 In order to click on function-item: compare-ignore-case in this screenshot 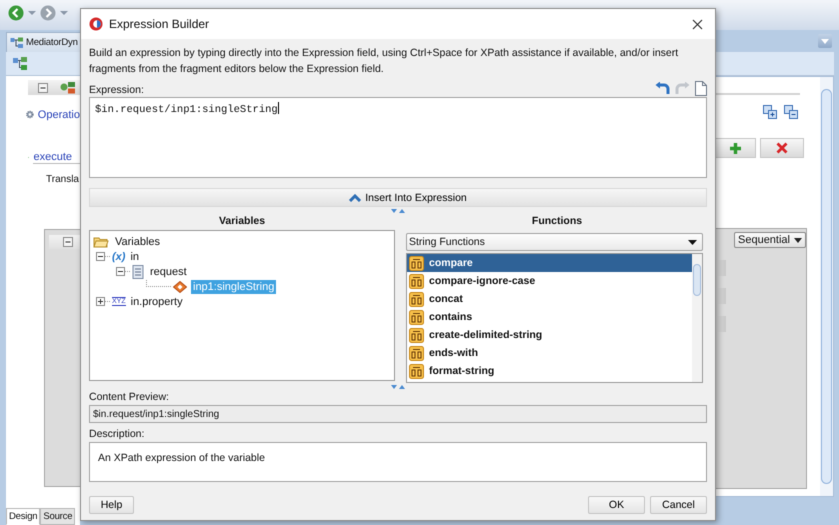, I will do `click(549, 281)`.